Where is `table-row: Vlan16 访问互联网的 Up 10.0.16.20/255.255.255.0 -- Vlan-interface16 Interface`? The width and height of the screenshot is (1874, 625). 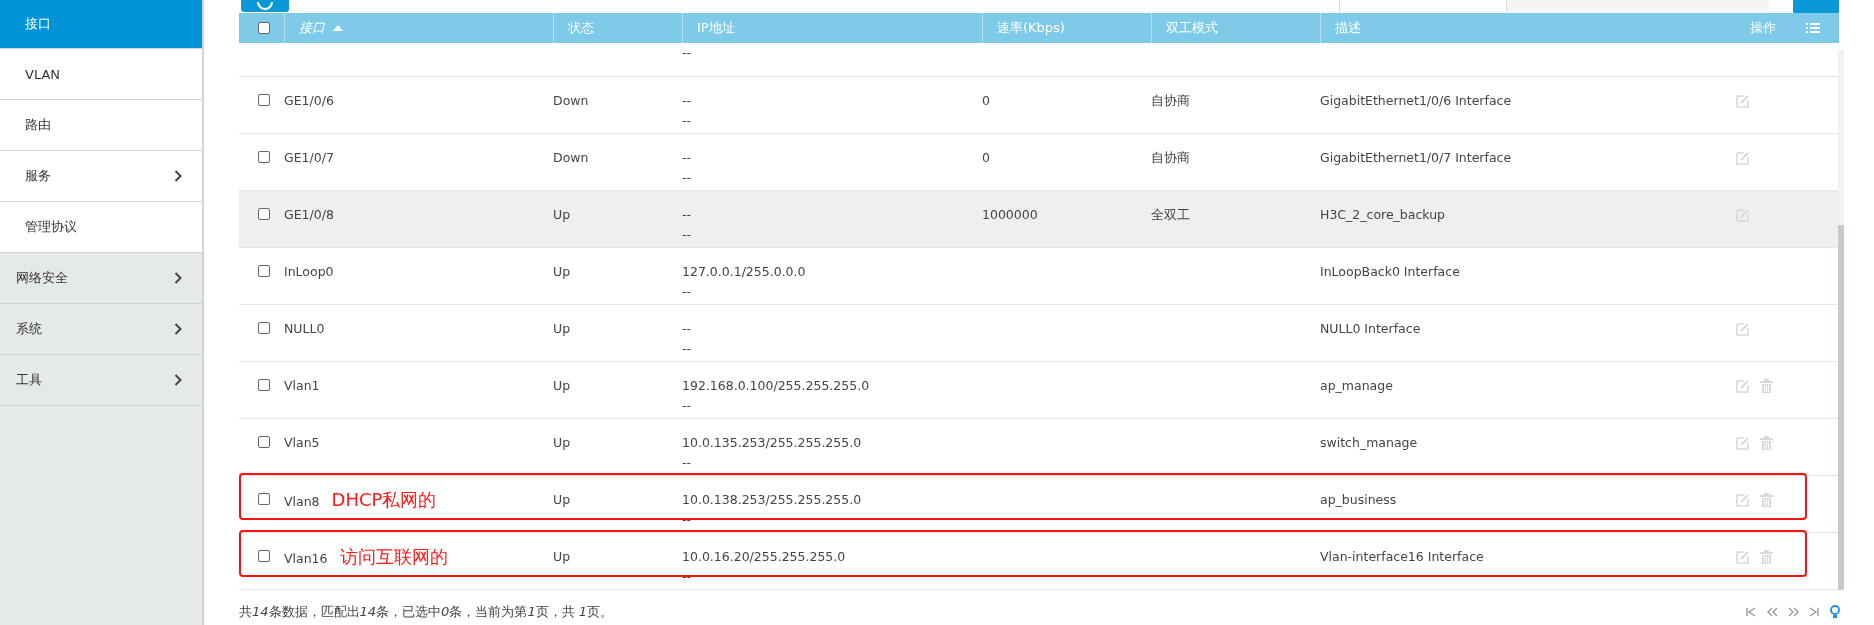 table-row: Vlan16 访问互联网的 Up 10.0.16.20/255.255.255.0 -- Vlan-interface16 Interface is located at coordinates (1039, 562).